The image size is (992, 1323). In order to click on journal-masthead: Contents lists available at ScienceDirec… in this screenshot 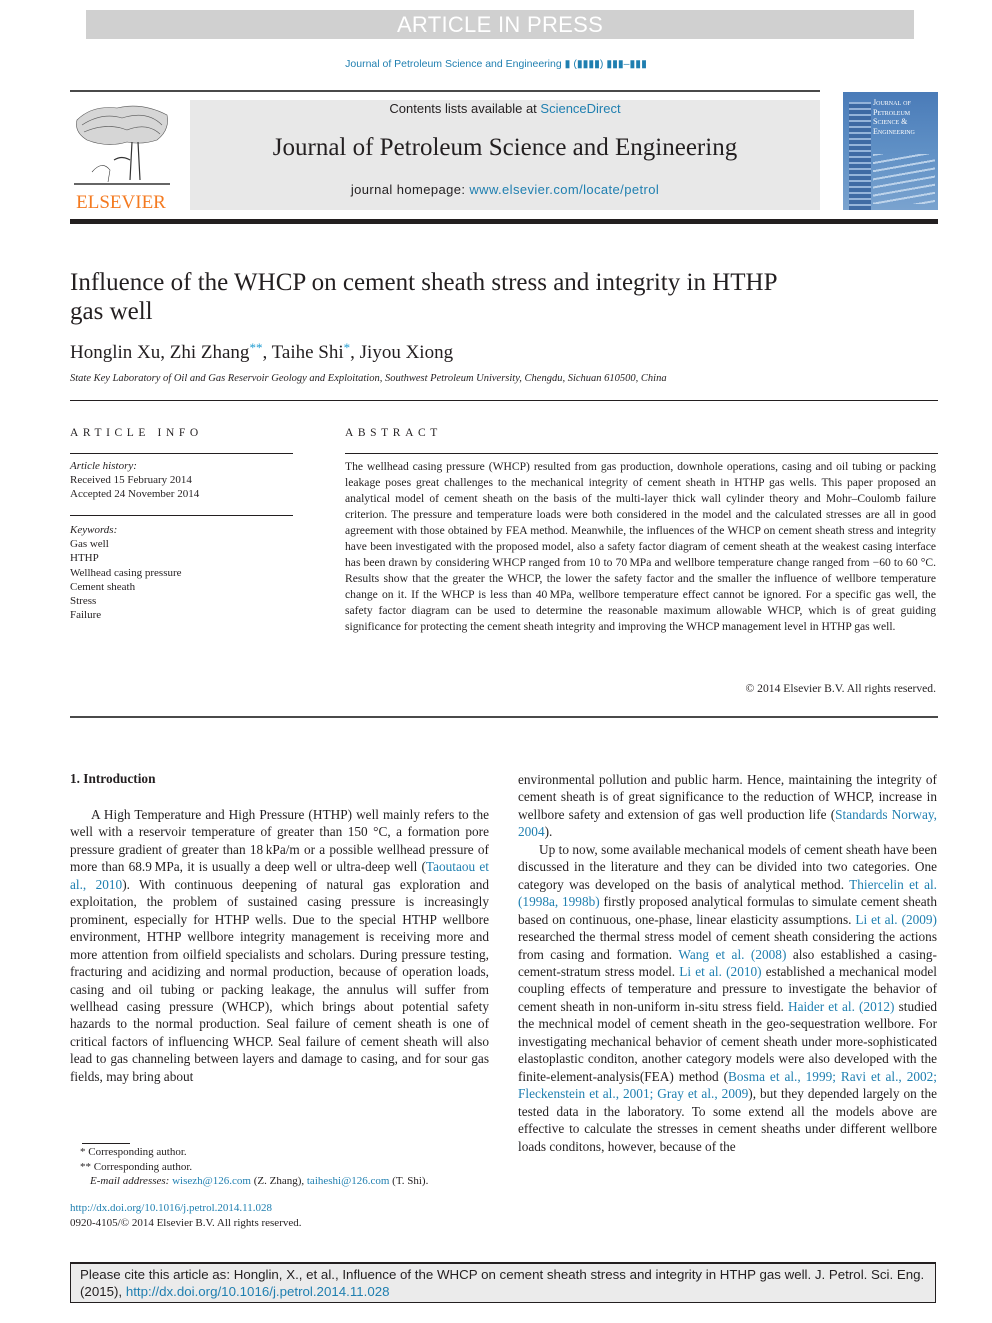, I will do `click(505, 155)`.